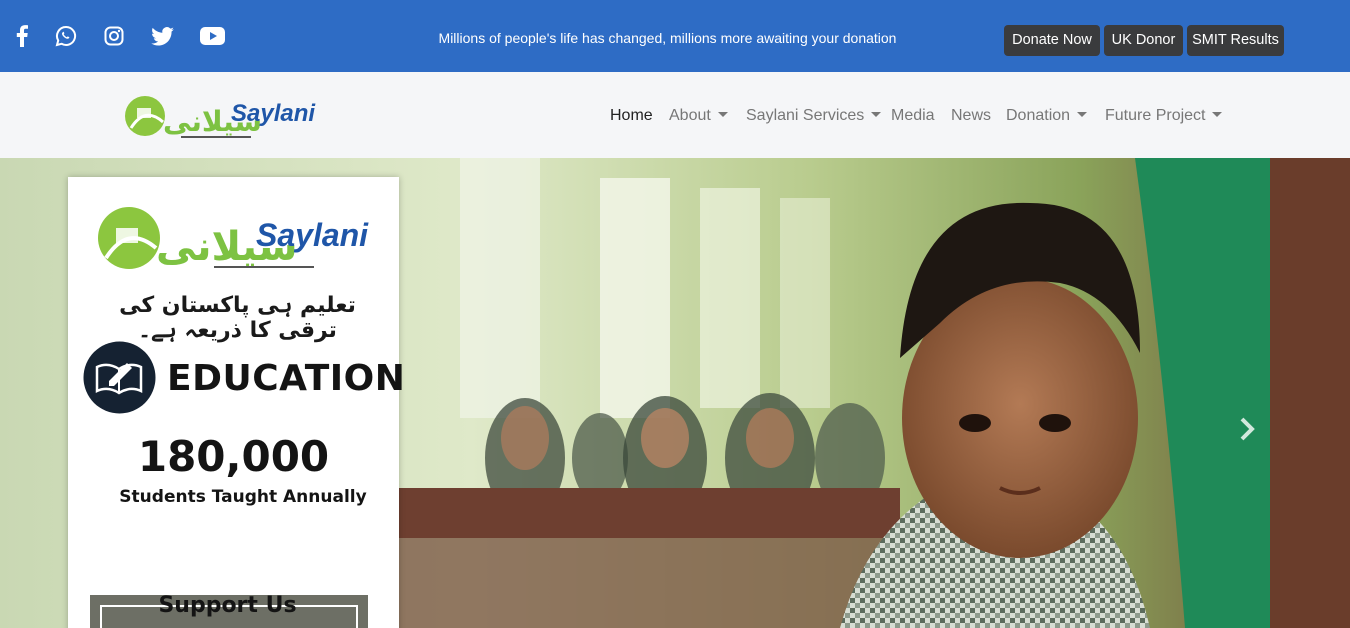 This screenshot has height=628, width=1350. What do you see at coordinates (162, 36) in the screenshot?
I see `twitter-icon` at bounding box center [162, 36].